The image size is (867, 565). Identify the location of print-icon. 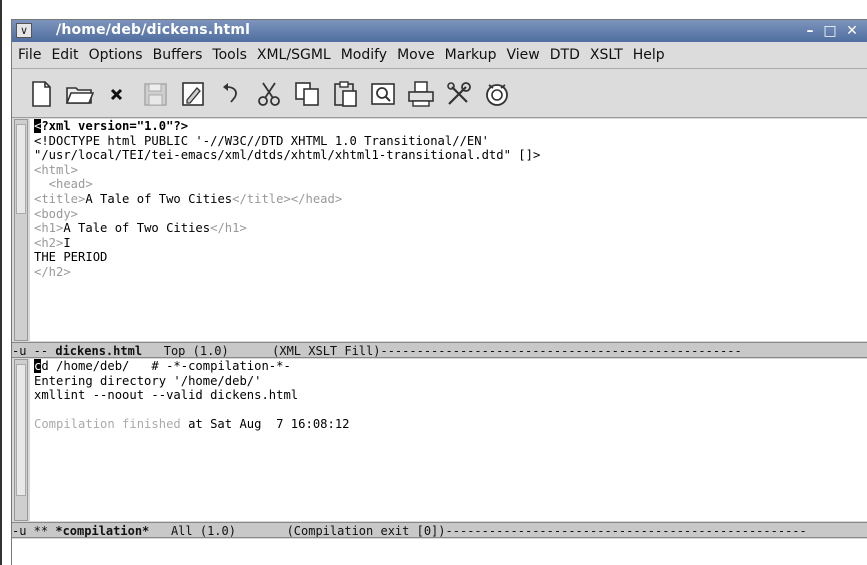
(421, 94).